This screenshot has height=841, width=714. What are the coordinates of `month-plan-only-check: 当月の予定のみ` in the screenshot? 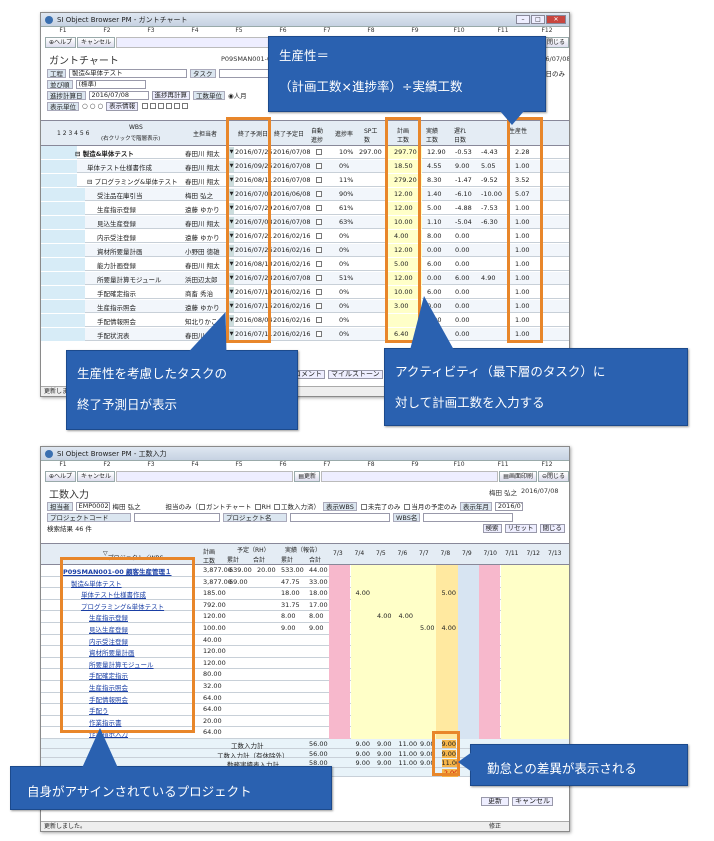 It's located at (430, 506).